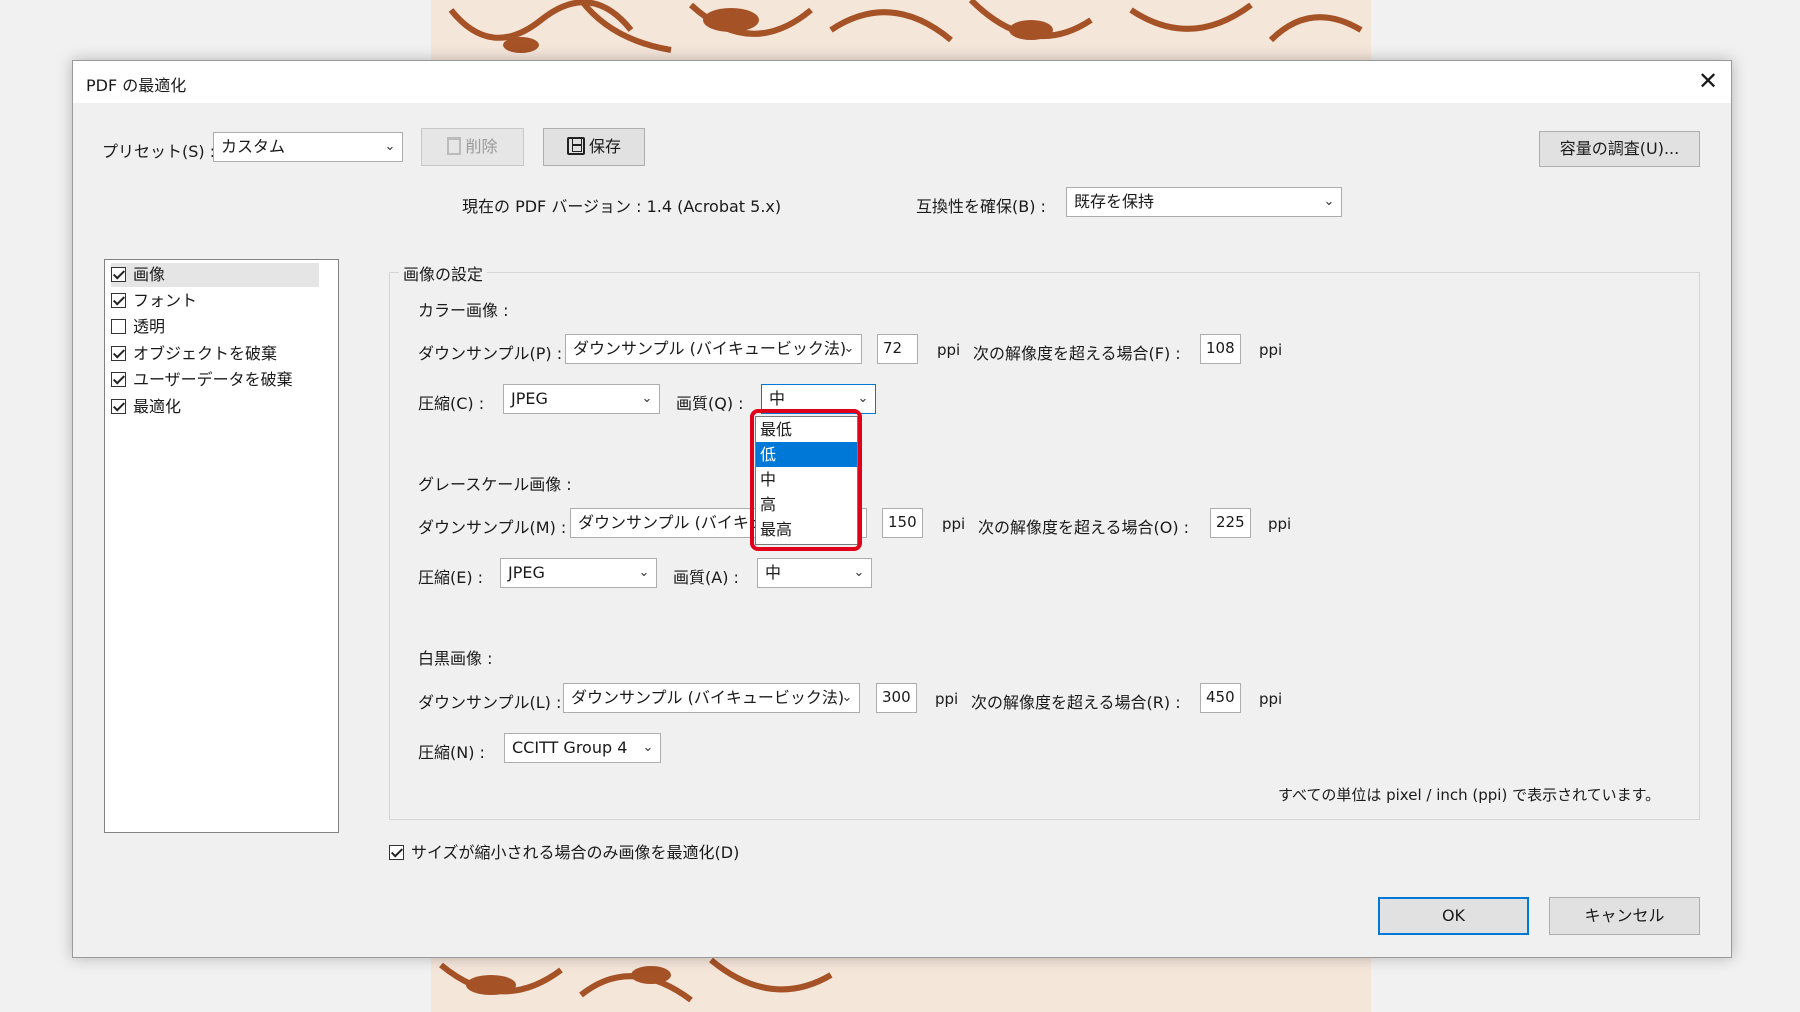  Describe the element at coordinates (604, 146) in the screenshot. I see `save-button-label: 保存` at that location.